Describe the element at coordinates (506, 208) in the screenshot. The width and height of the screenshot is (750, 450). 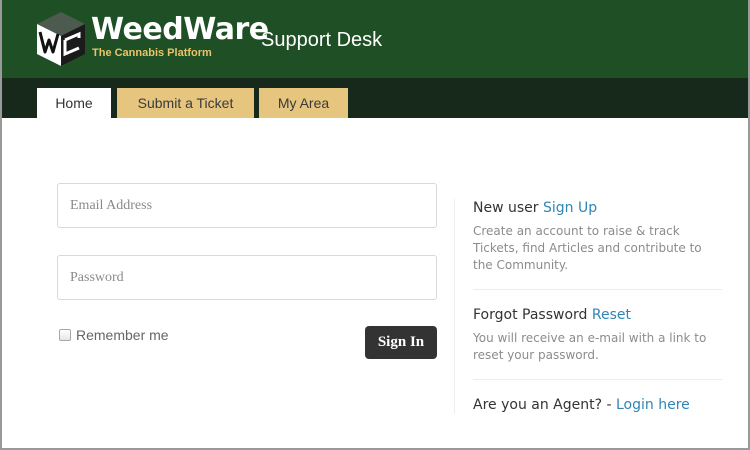
I see `new-user-text: New user` at that location.